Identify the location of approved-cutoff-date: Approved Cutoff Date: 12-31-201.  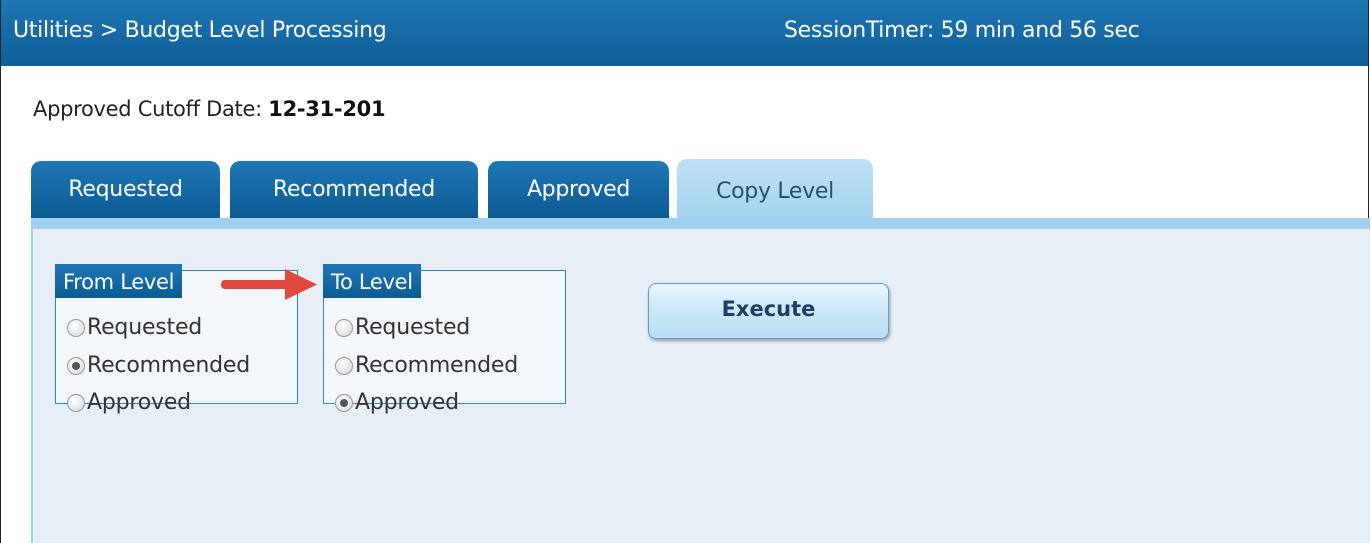
(209, 109).